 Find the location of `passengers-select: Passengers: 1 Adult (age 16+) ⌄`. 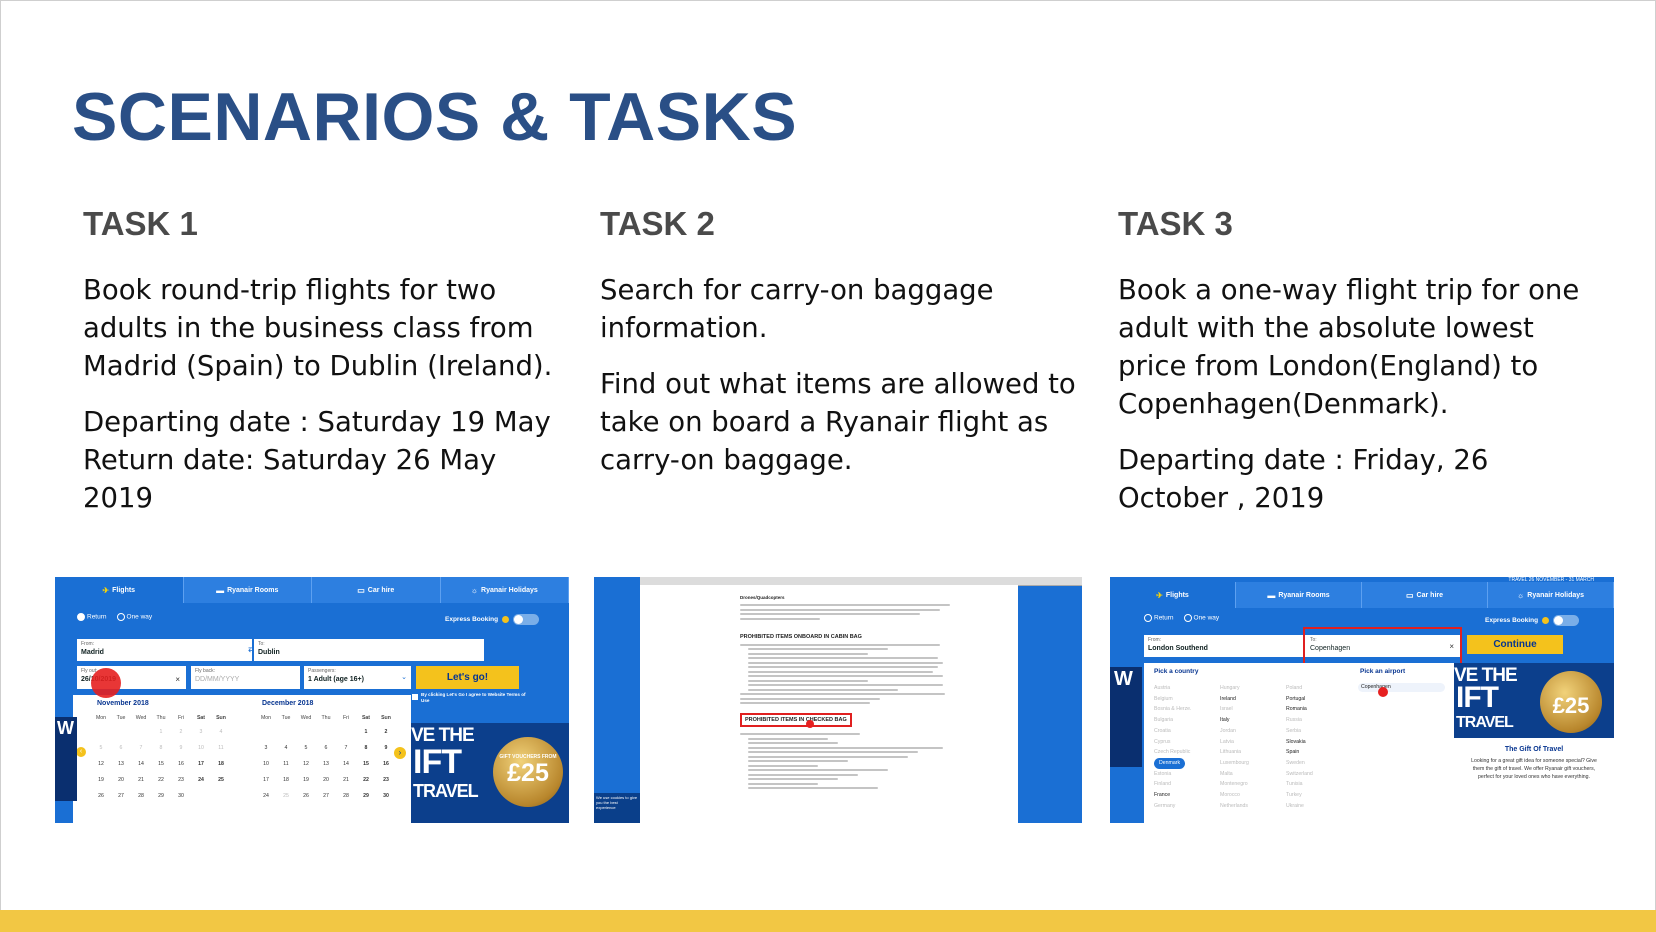

passengers-select: Passengers: 1 Adult (age 16+) ⌄ is located at coordinates (357, 677).